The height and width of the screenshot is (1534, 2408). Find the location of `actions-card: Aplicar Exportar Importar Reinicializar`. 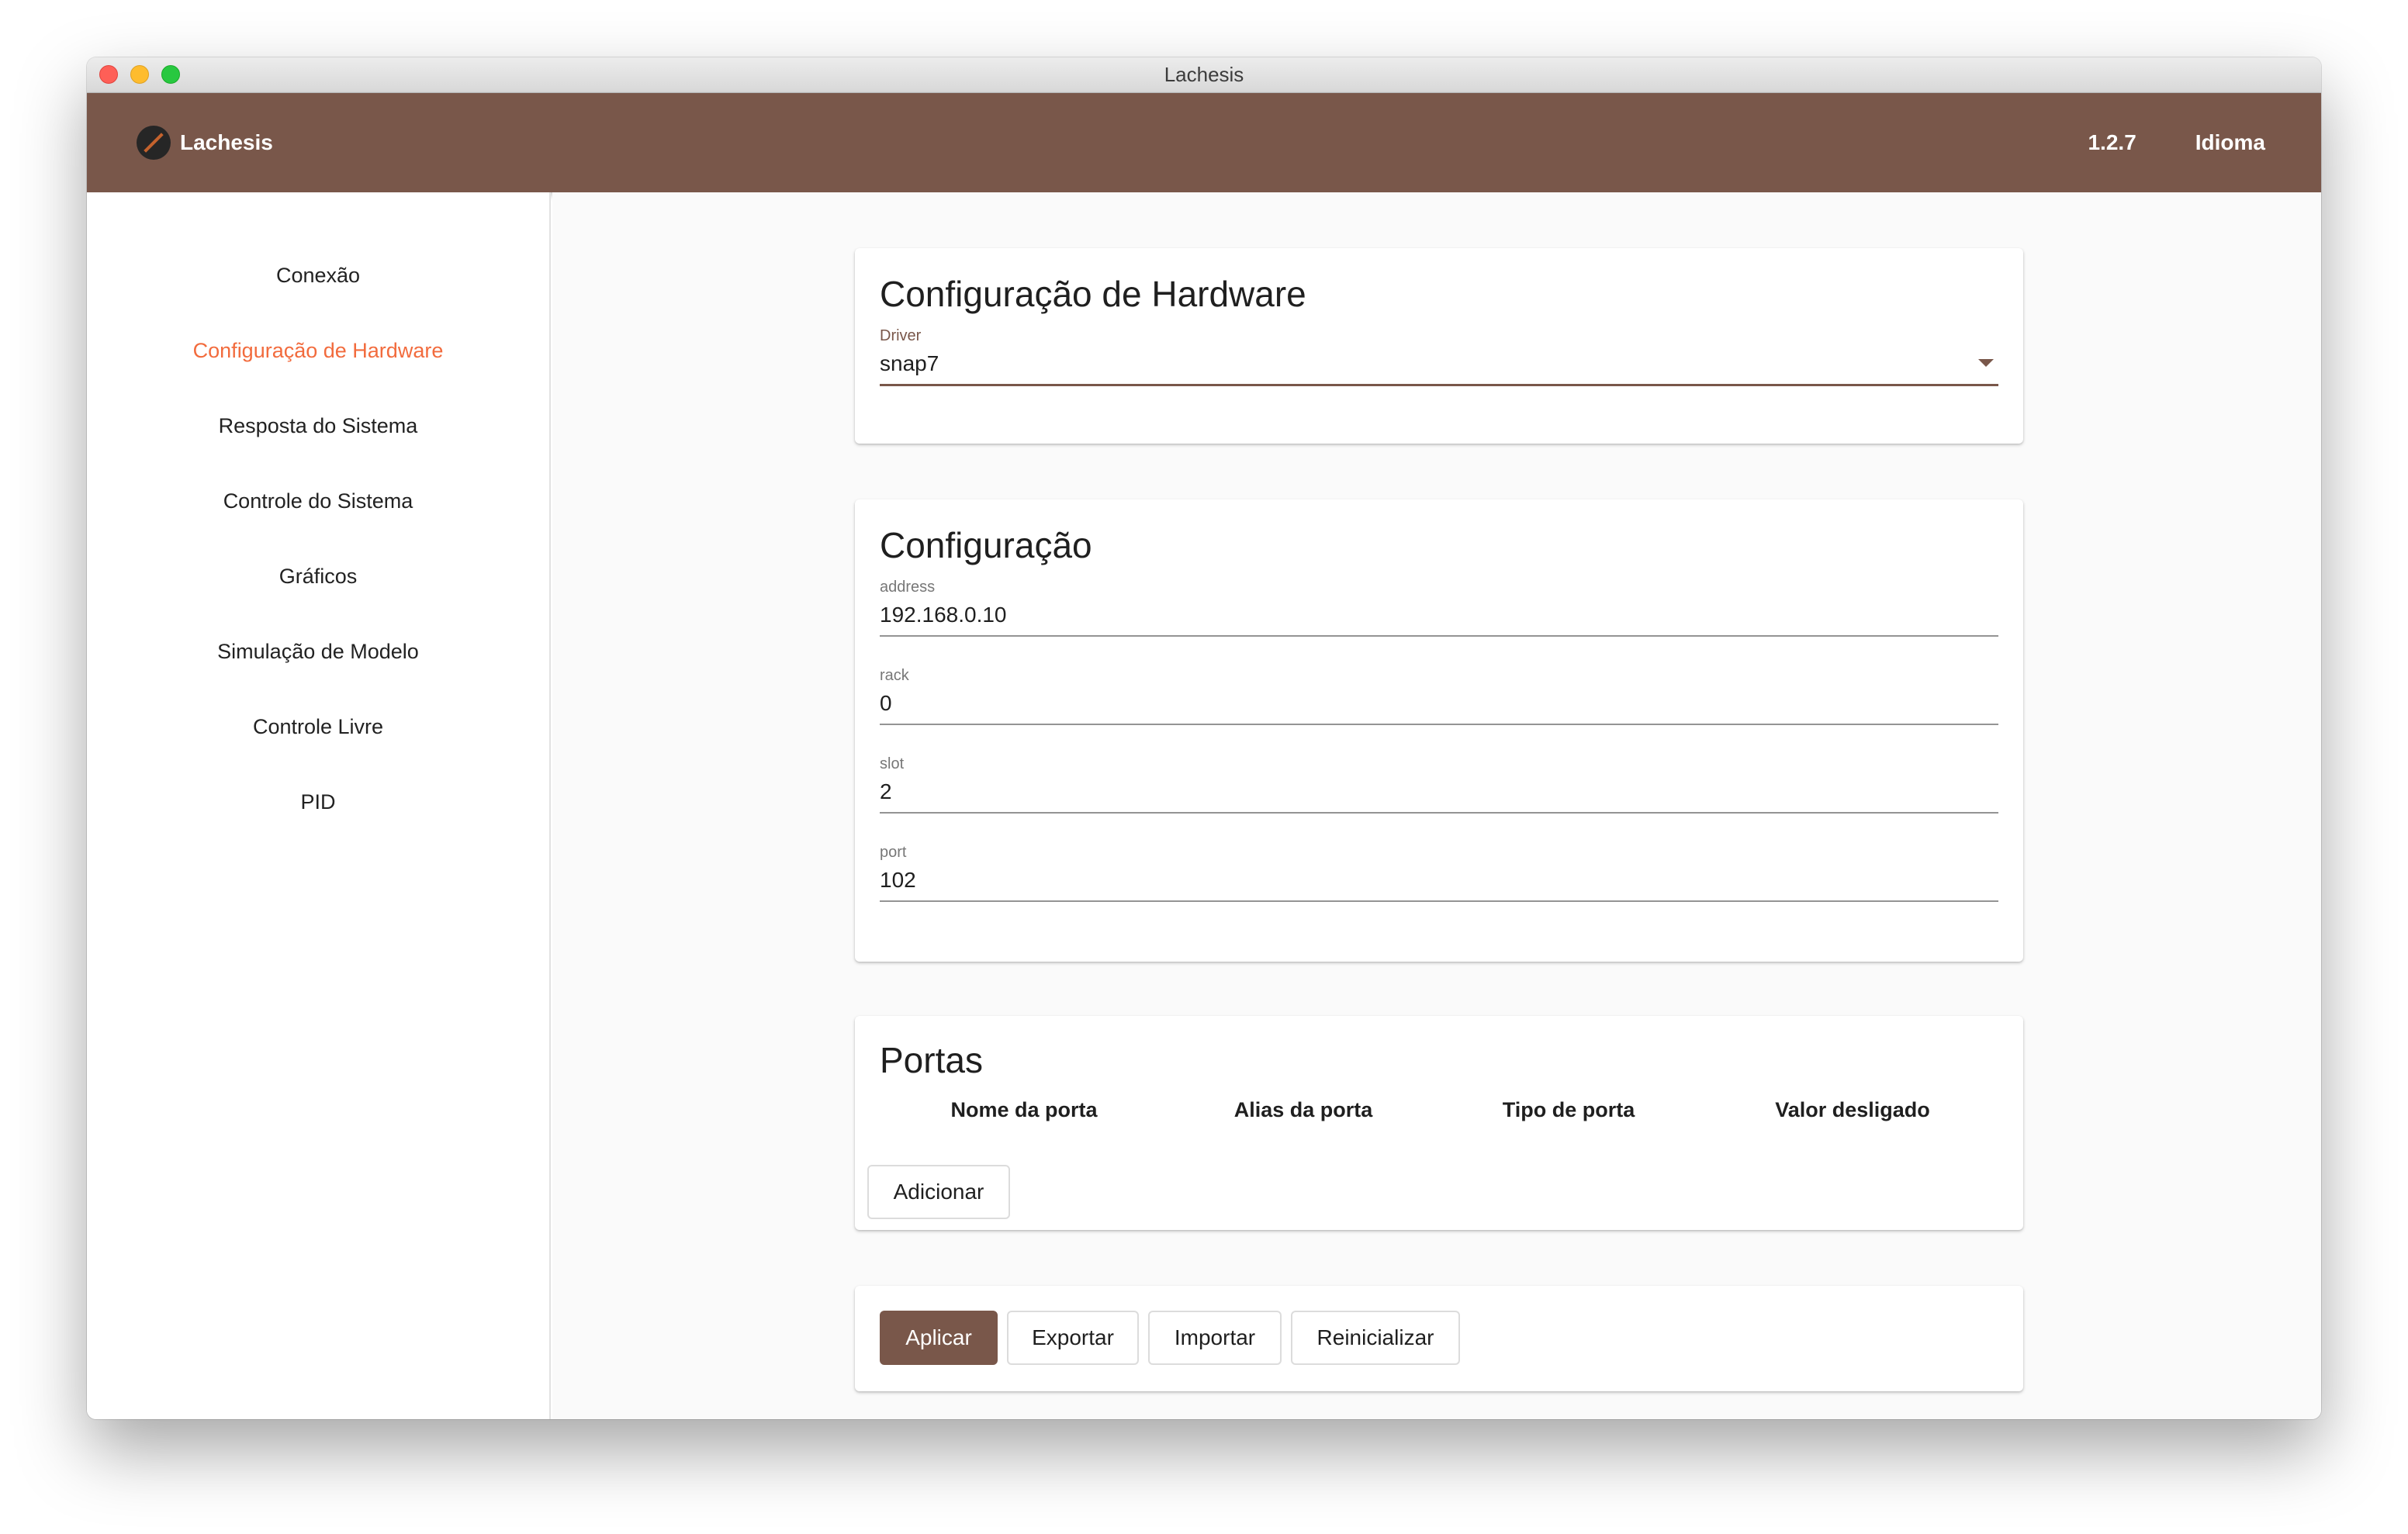

actions-card: Aplicar Exportar Importar Reinicializar is located at coordinates (1439, 1338).